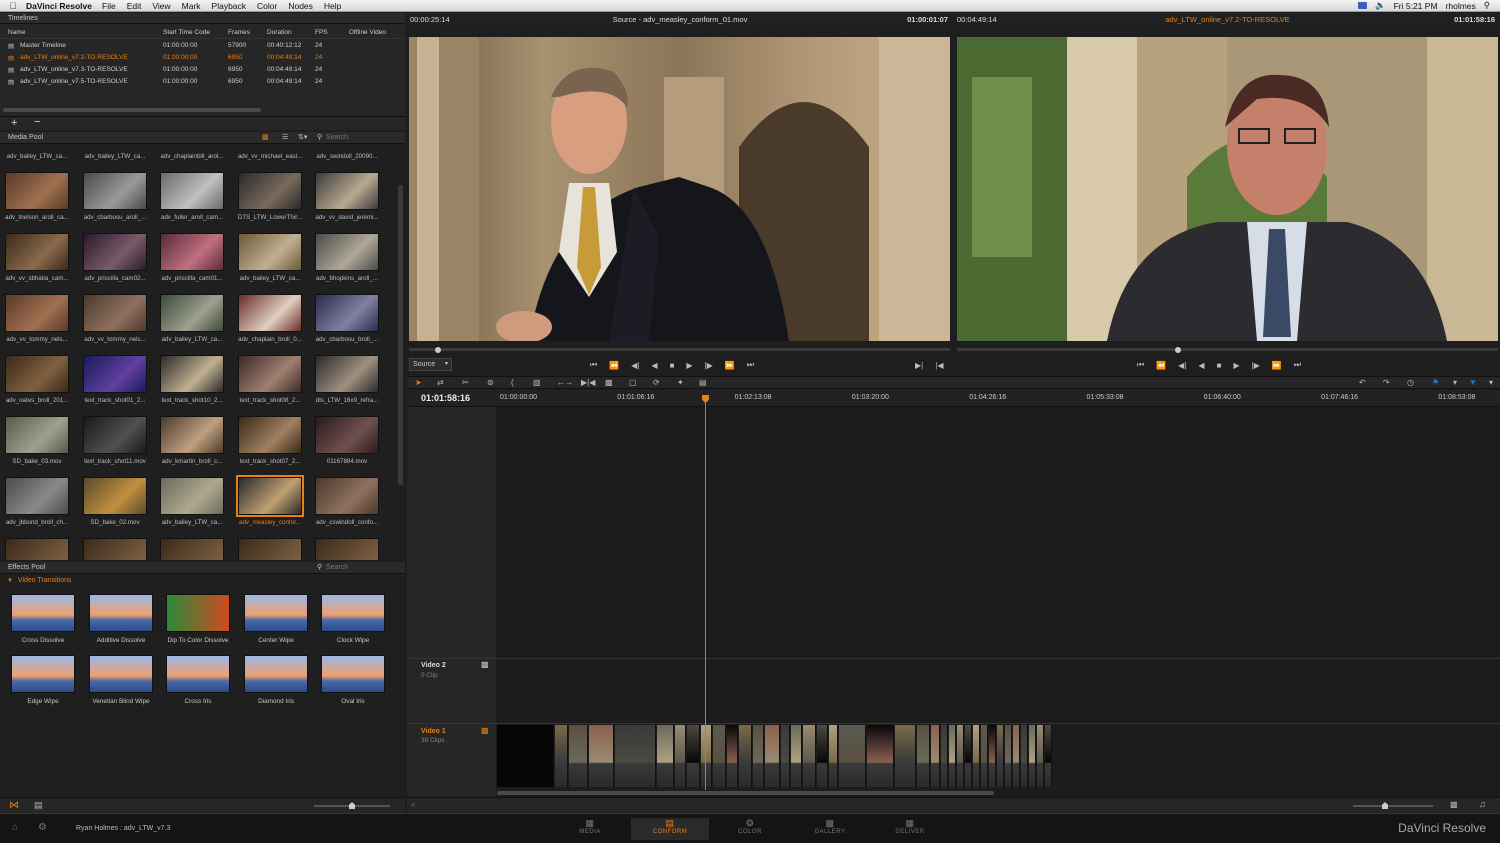  I want to click on col-start-tc: Start Time Code, so click(186, 32).